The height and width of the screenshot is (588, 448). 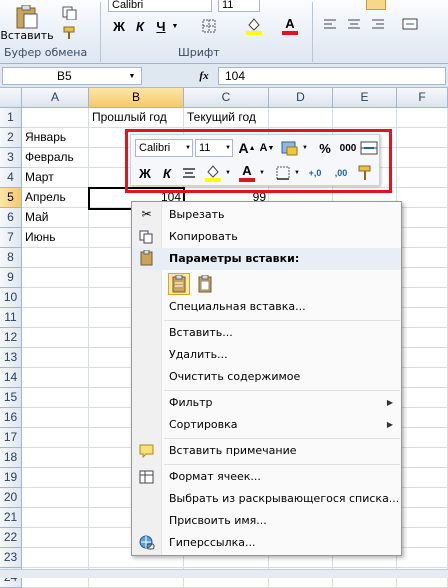 What do you see at coordinates (254, 26) in the screenshot?
I see `fill-color-icon` at bounding box center [254, 26].